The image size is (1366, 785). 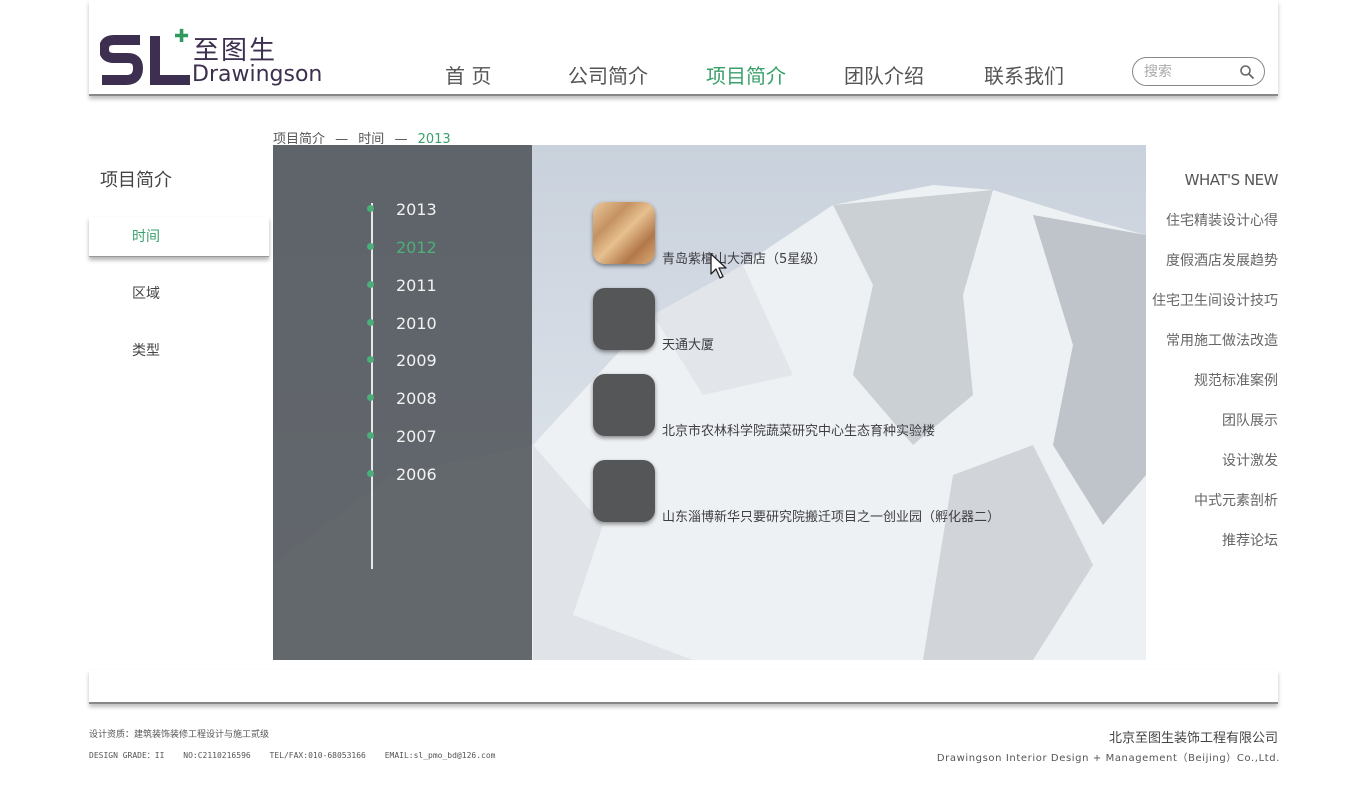 I want to click on left-item-label: 类型, so click(x=146, y=351).